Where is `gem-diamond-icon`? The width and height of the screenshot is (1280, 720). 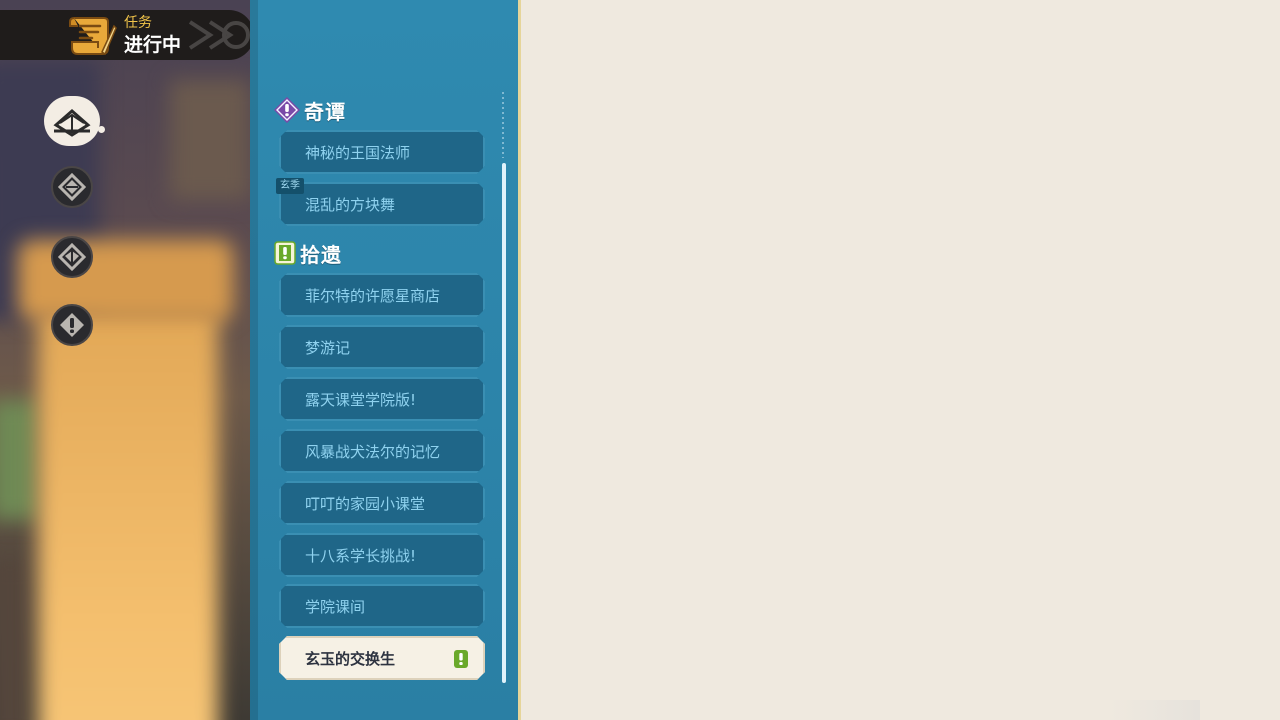 gem-diamond-icon is located at coordinates (72, 257).